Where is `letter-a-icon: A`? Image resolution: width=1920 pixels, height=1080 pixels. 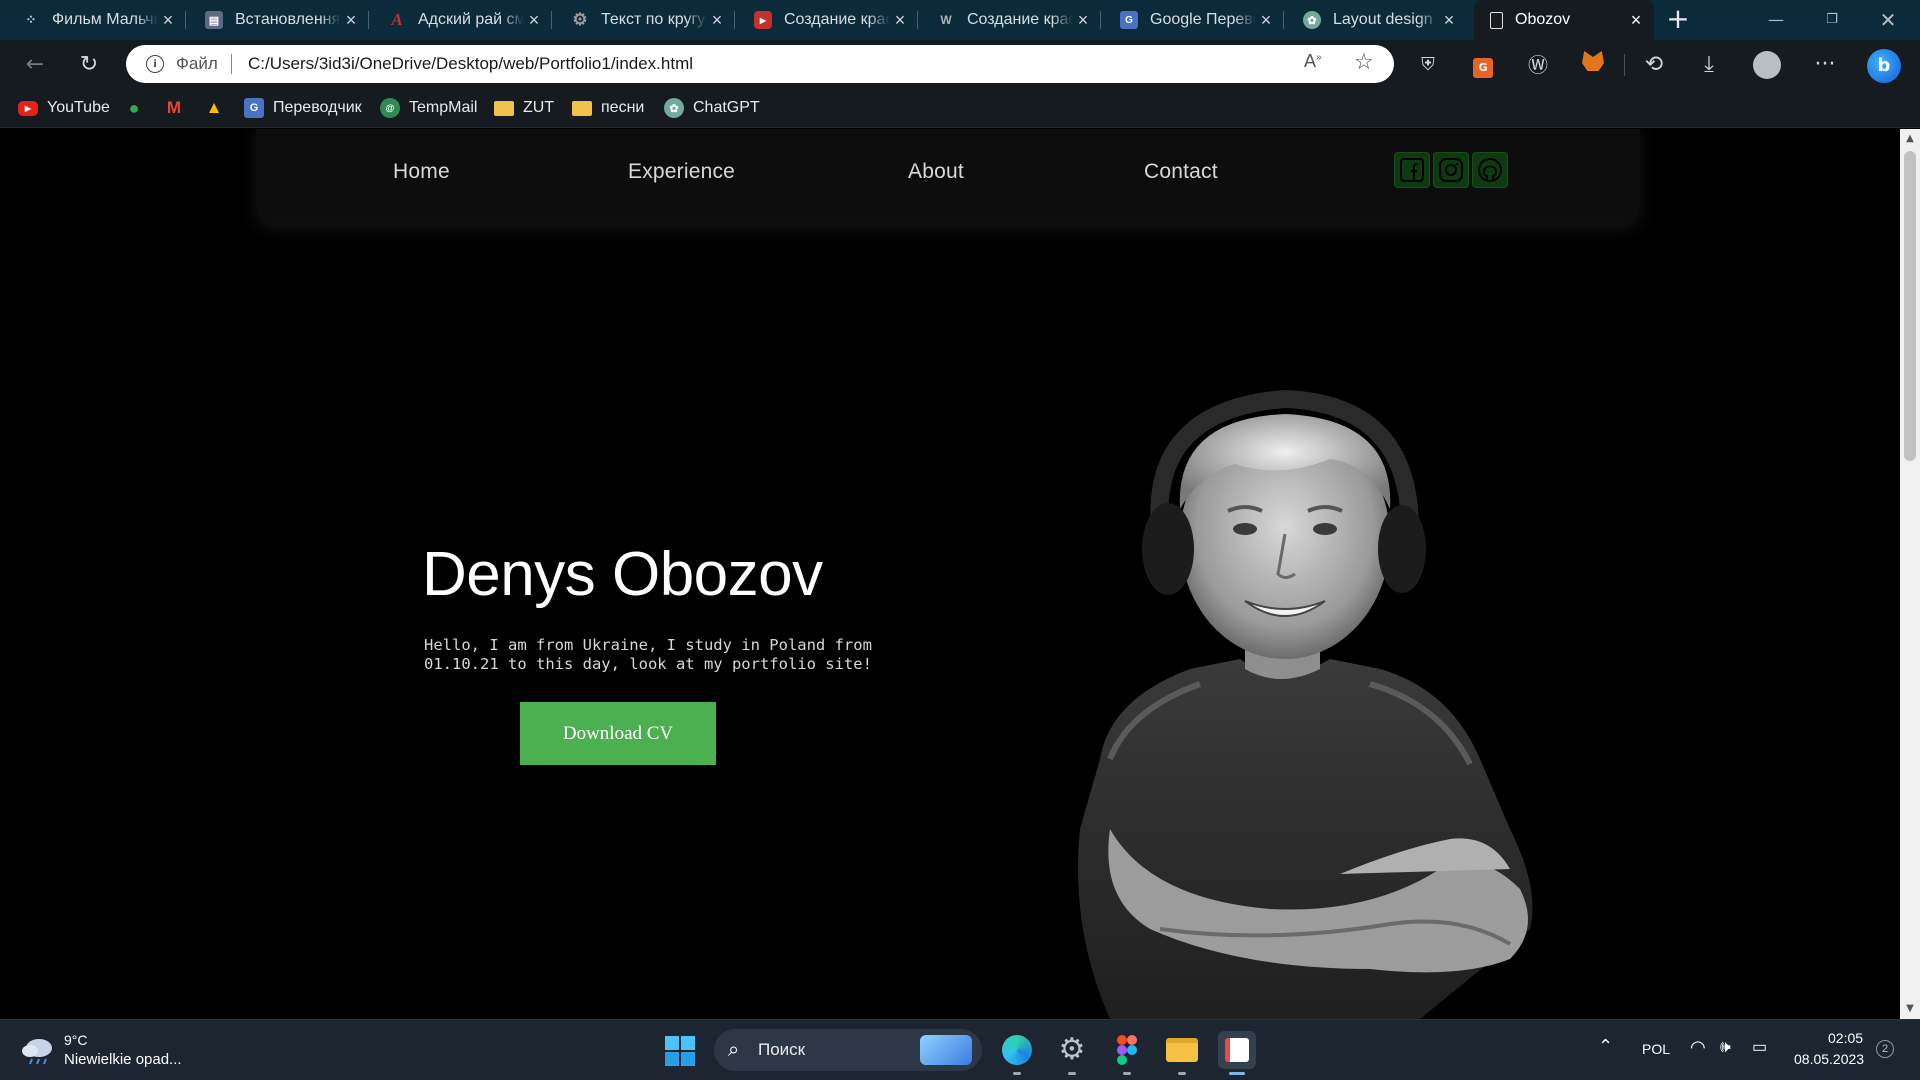 letter-a-icon: A is located at coordinates (397, 19).